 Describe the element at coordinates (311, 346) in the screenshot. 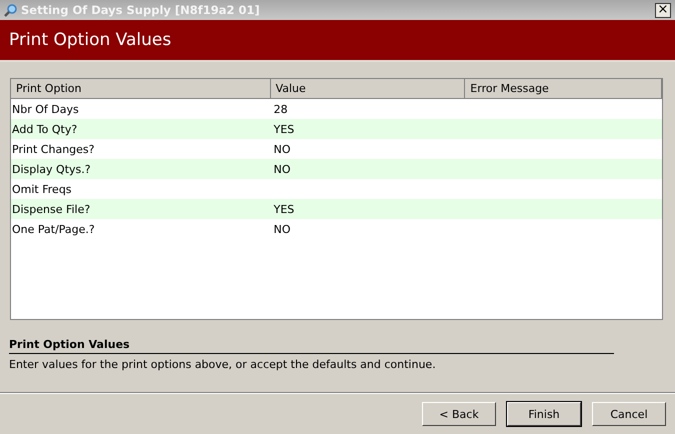

I see `help-title: Print Option Values` at that location.